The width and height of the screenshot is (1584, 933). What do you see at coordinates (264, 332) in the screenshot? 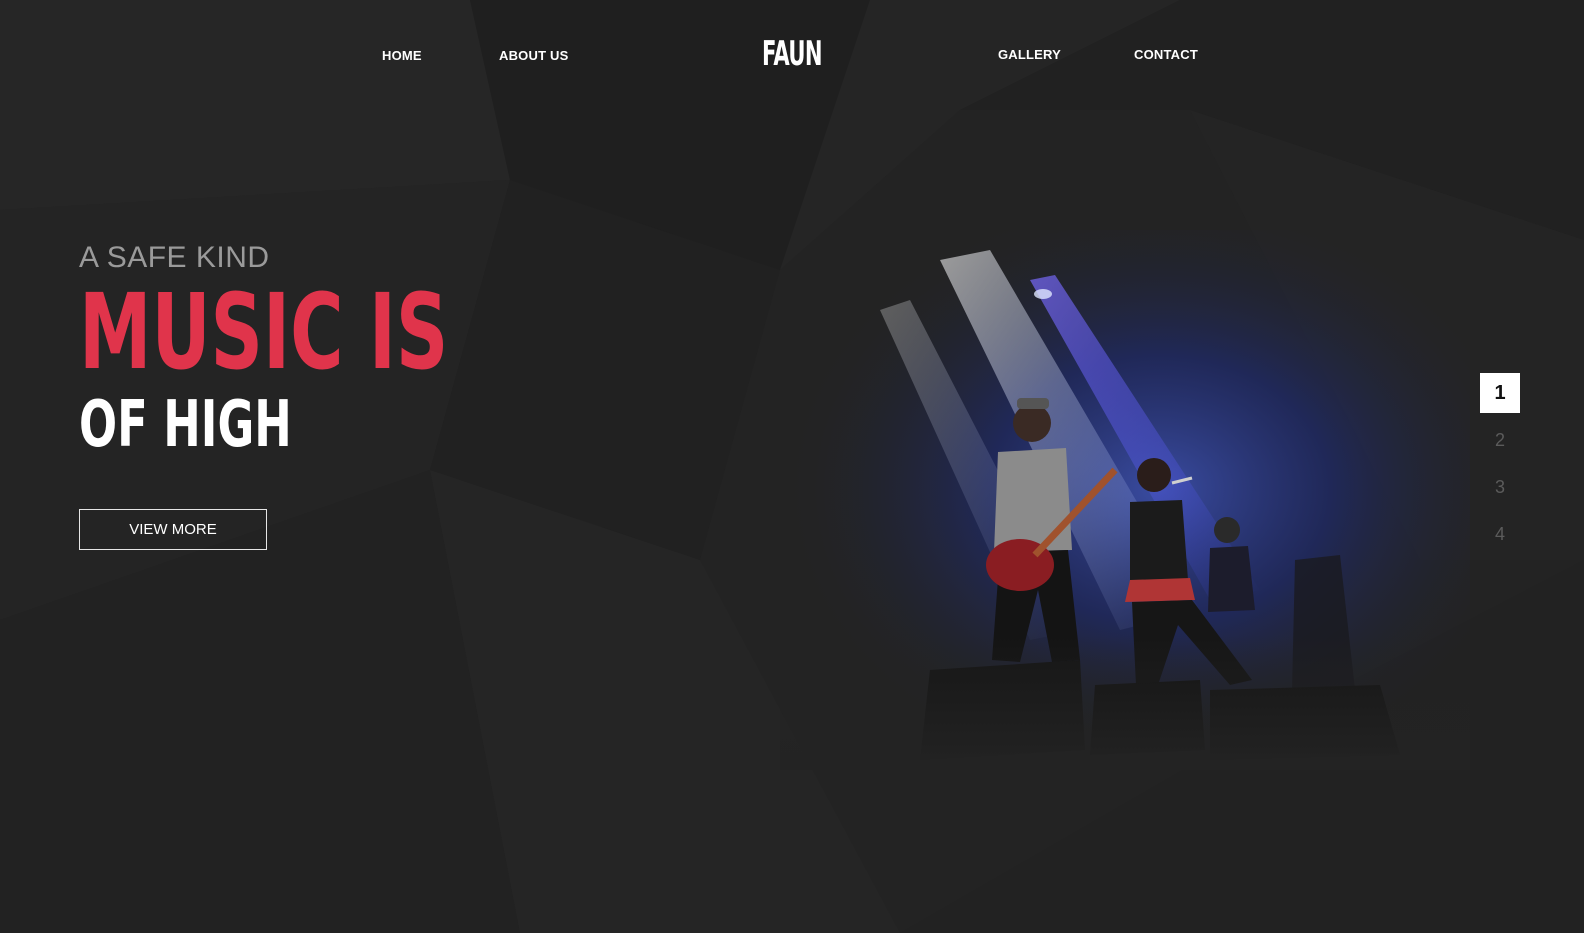
I see `hero-headline-primary: MUSIC IS` at bounding box center [264, 332].